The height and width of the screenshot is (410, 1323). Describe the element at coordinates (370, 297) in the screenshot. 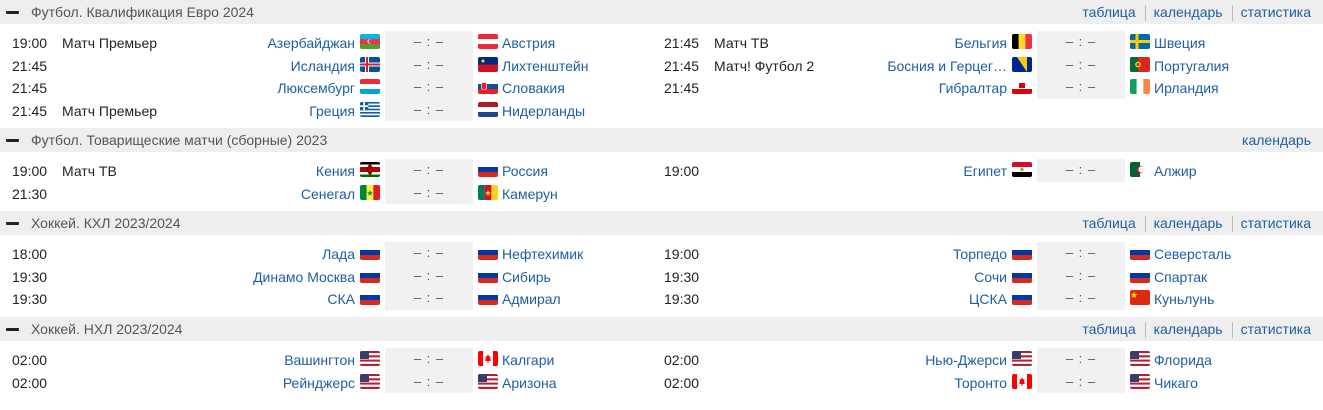

I see `russia-flag-icon` at that location.